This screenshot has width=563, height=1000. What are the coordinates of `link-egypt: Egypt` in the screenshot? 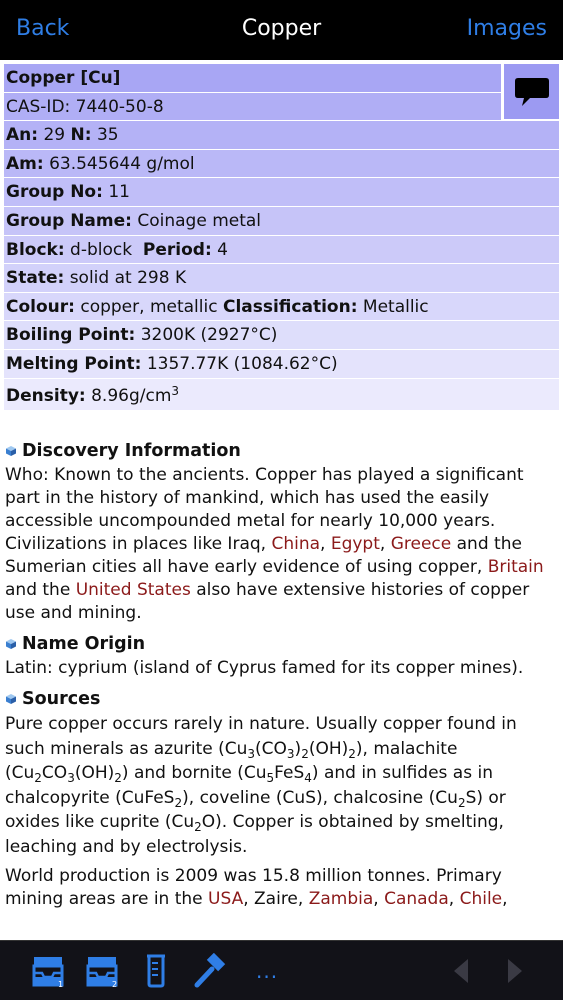 It's located at (355, 544).